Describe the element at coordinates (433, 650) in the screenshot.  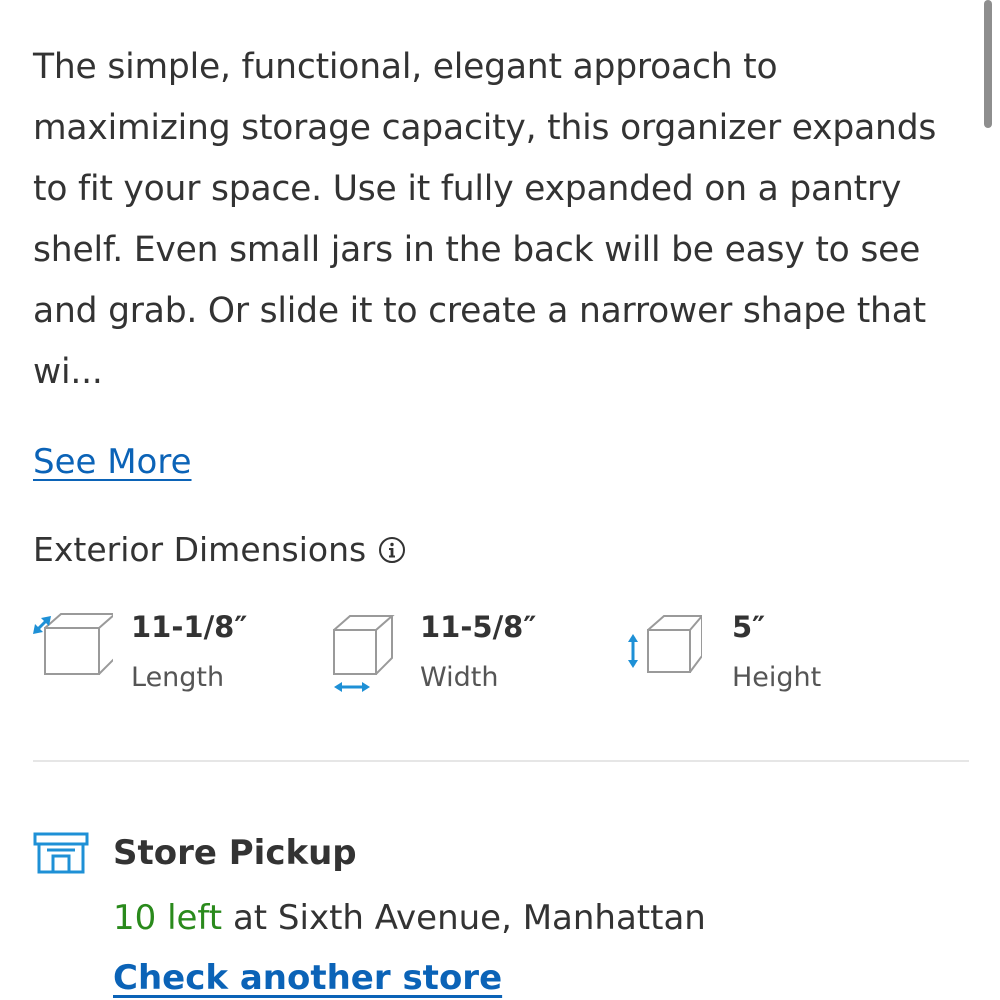
I see `dimension-width: 11-5/8″ Width` at that location.